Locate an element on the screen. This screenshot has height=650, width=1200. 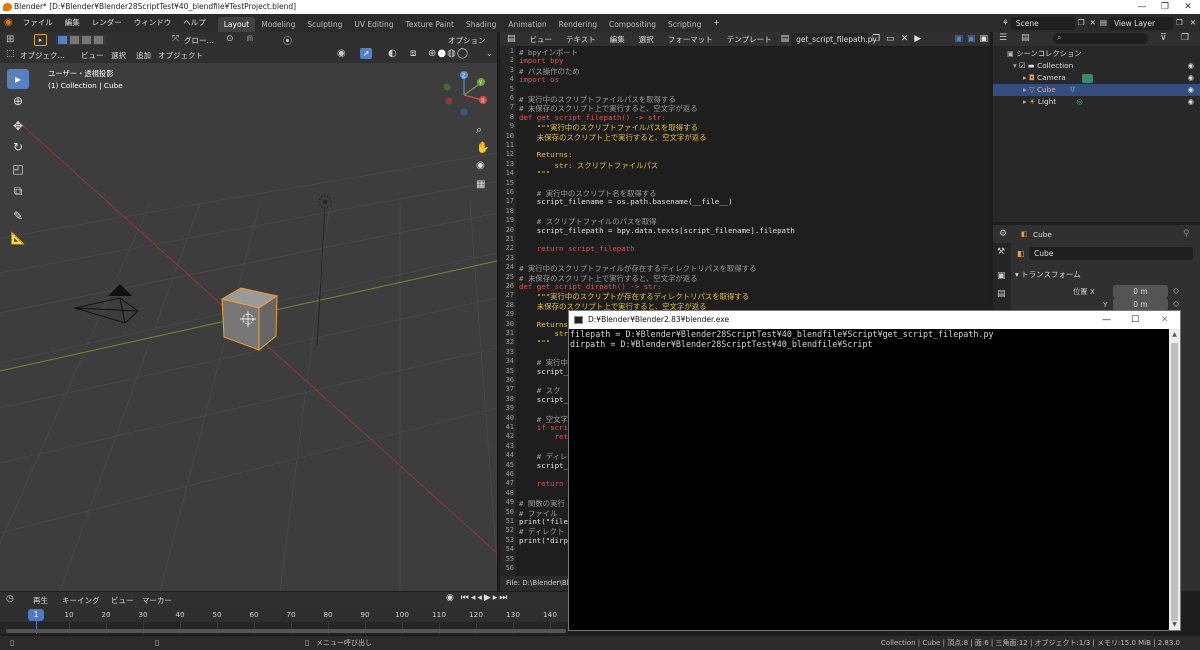
menu-select: 選択 is located at coordinates (118, 55).